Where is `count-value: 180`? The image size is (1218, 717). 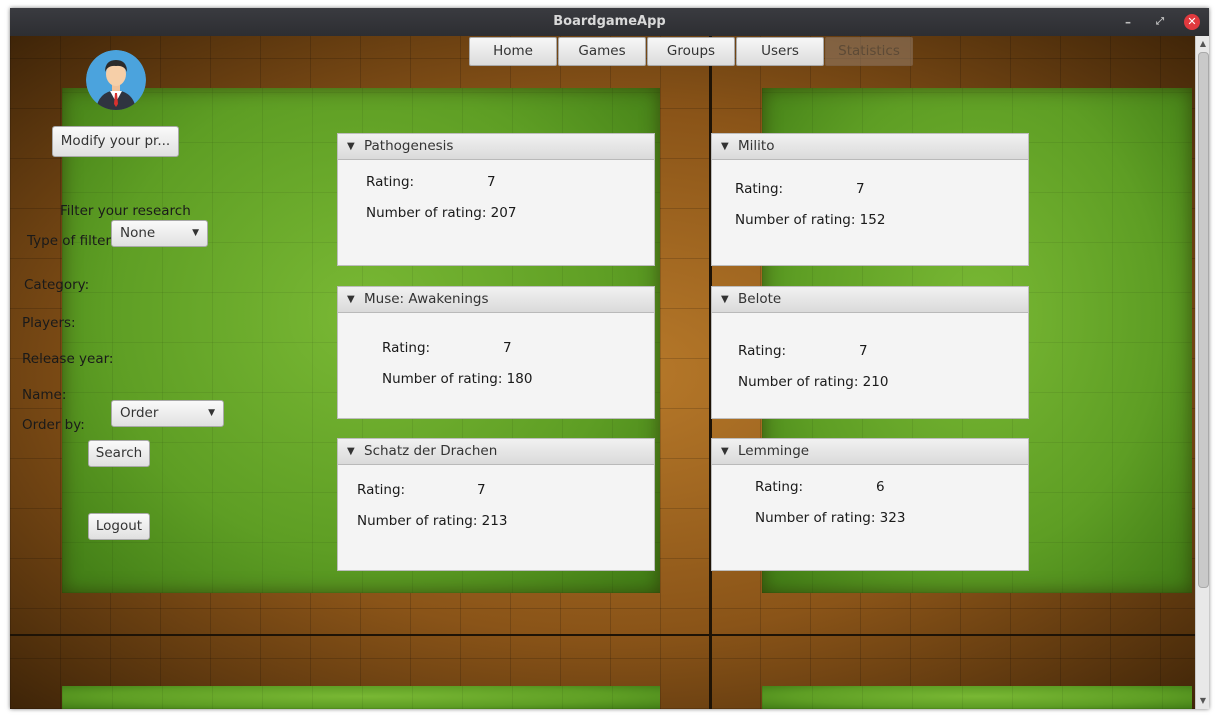
count-value: 180 is located at coordinates (519, 379).